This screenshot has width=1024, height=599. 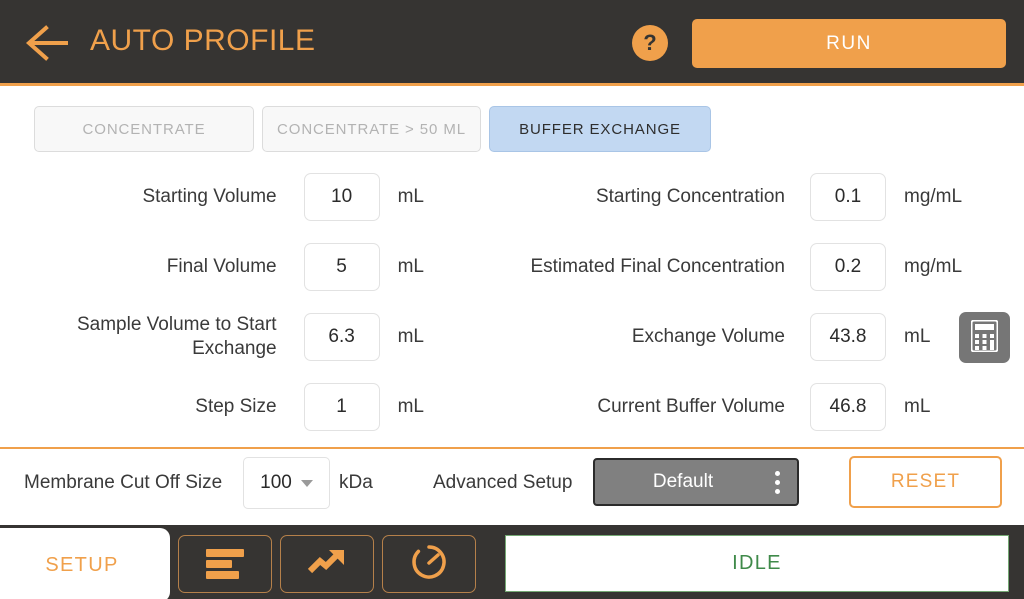 What do you see at coordinates (209, 196) in the screenshot?
I see `label-starting-volume: Starting Volume` at bounding box center [209, 196].